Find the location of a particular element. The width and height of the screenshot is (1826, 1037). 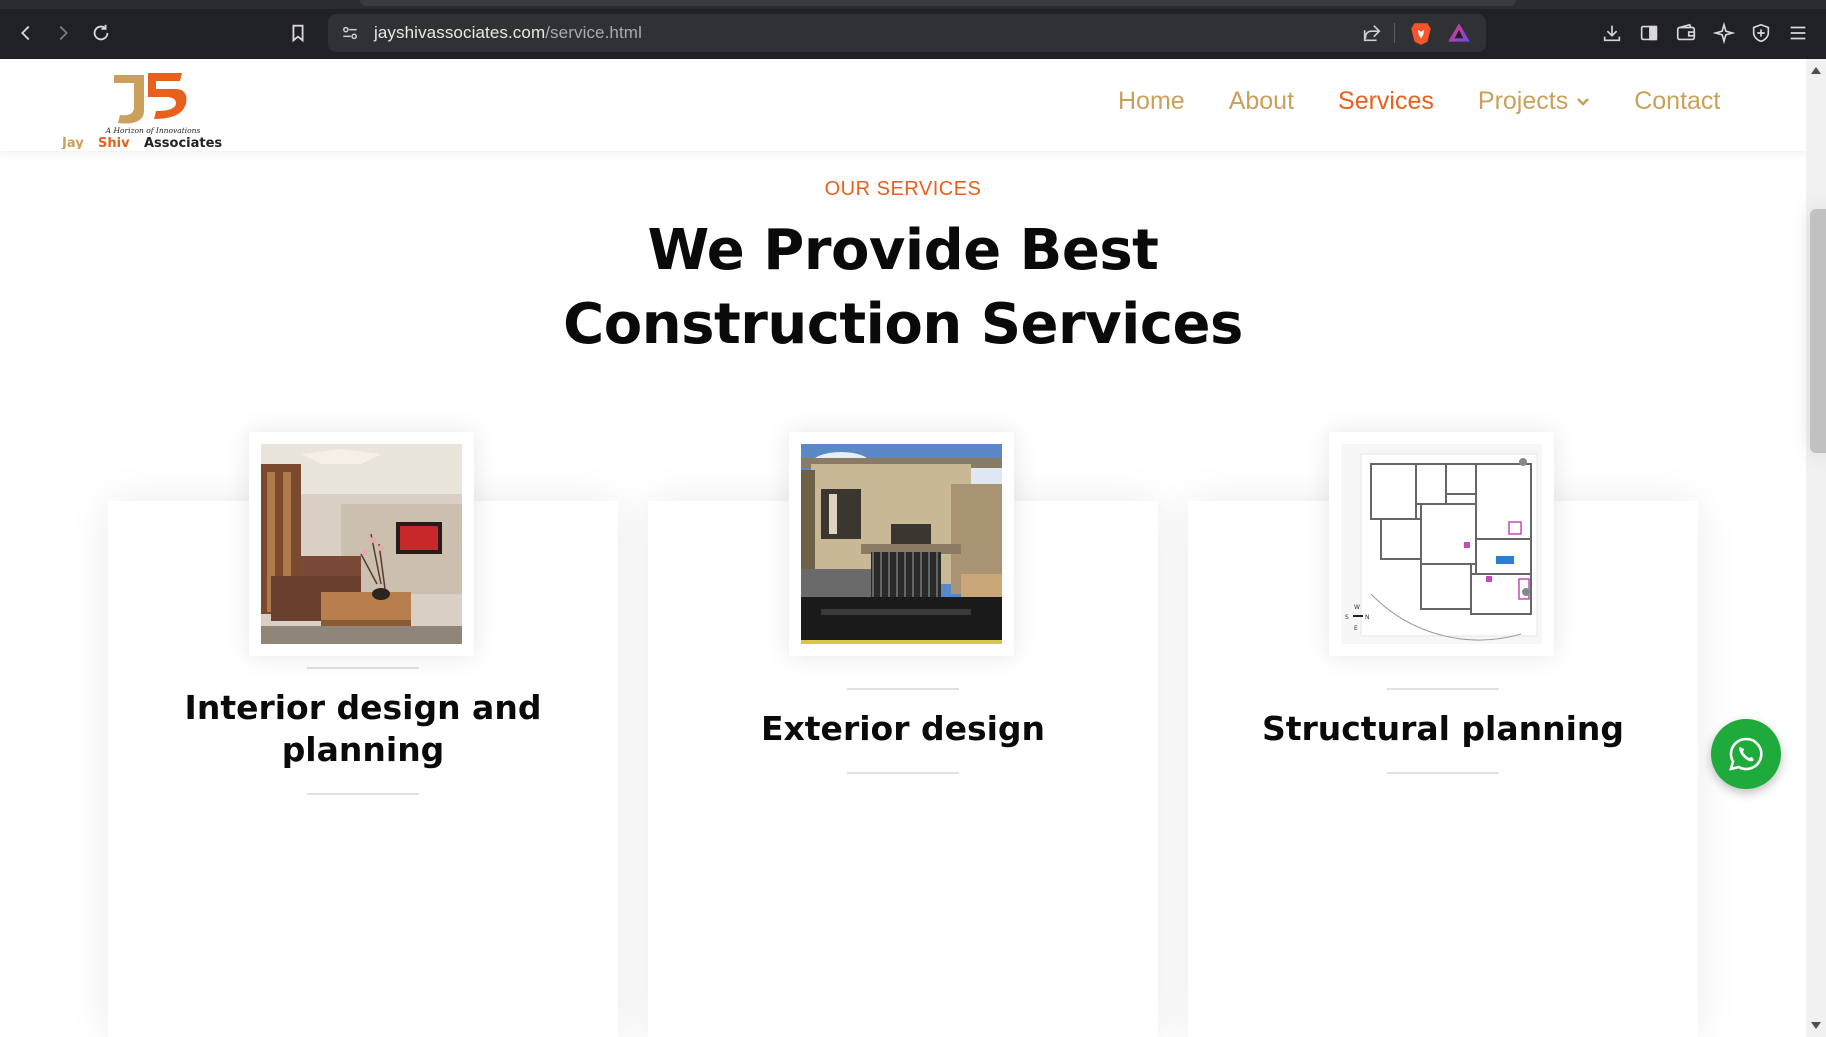

reload-icon is located at coordinates (101, 33).